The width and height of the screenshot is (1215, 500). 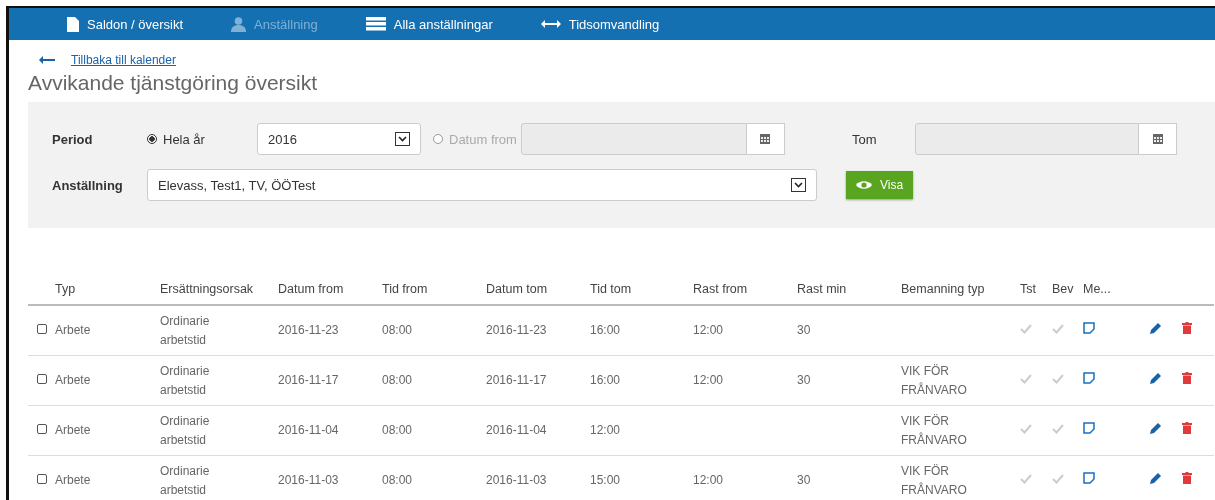 I want to click on radio-option: Hela år, so click(x=202, y=139).